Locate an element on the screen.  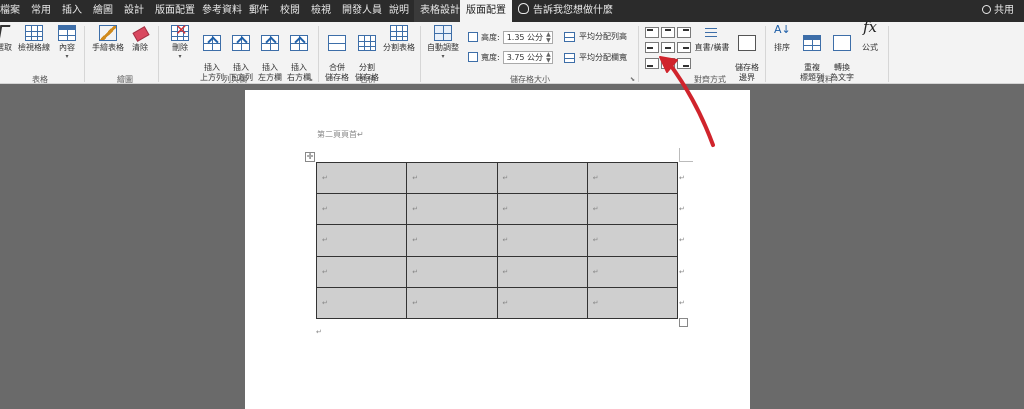
tab-10: 開發人員 is located at coordinates (362, 11).